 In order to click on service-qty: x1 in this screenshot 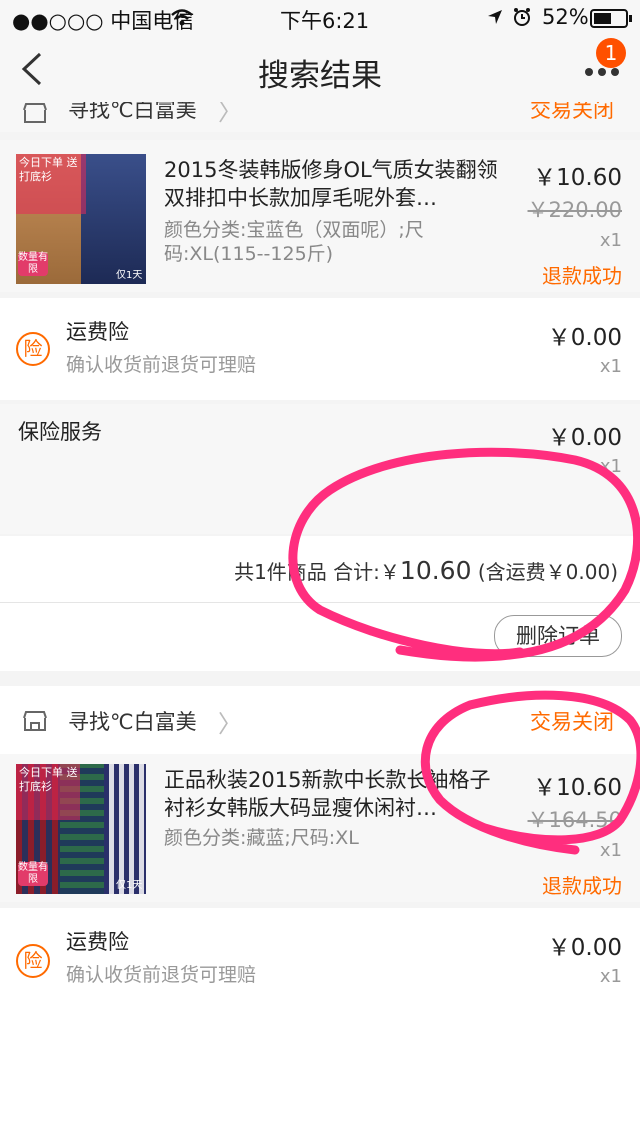, I will do `click(610, 466)`.